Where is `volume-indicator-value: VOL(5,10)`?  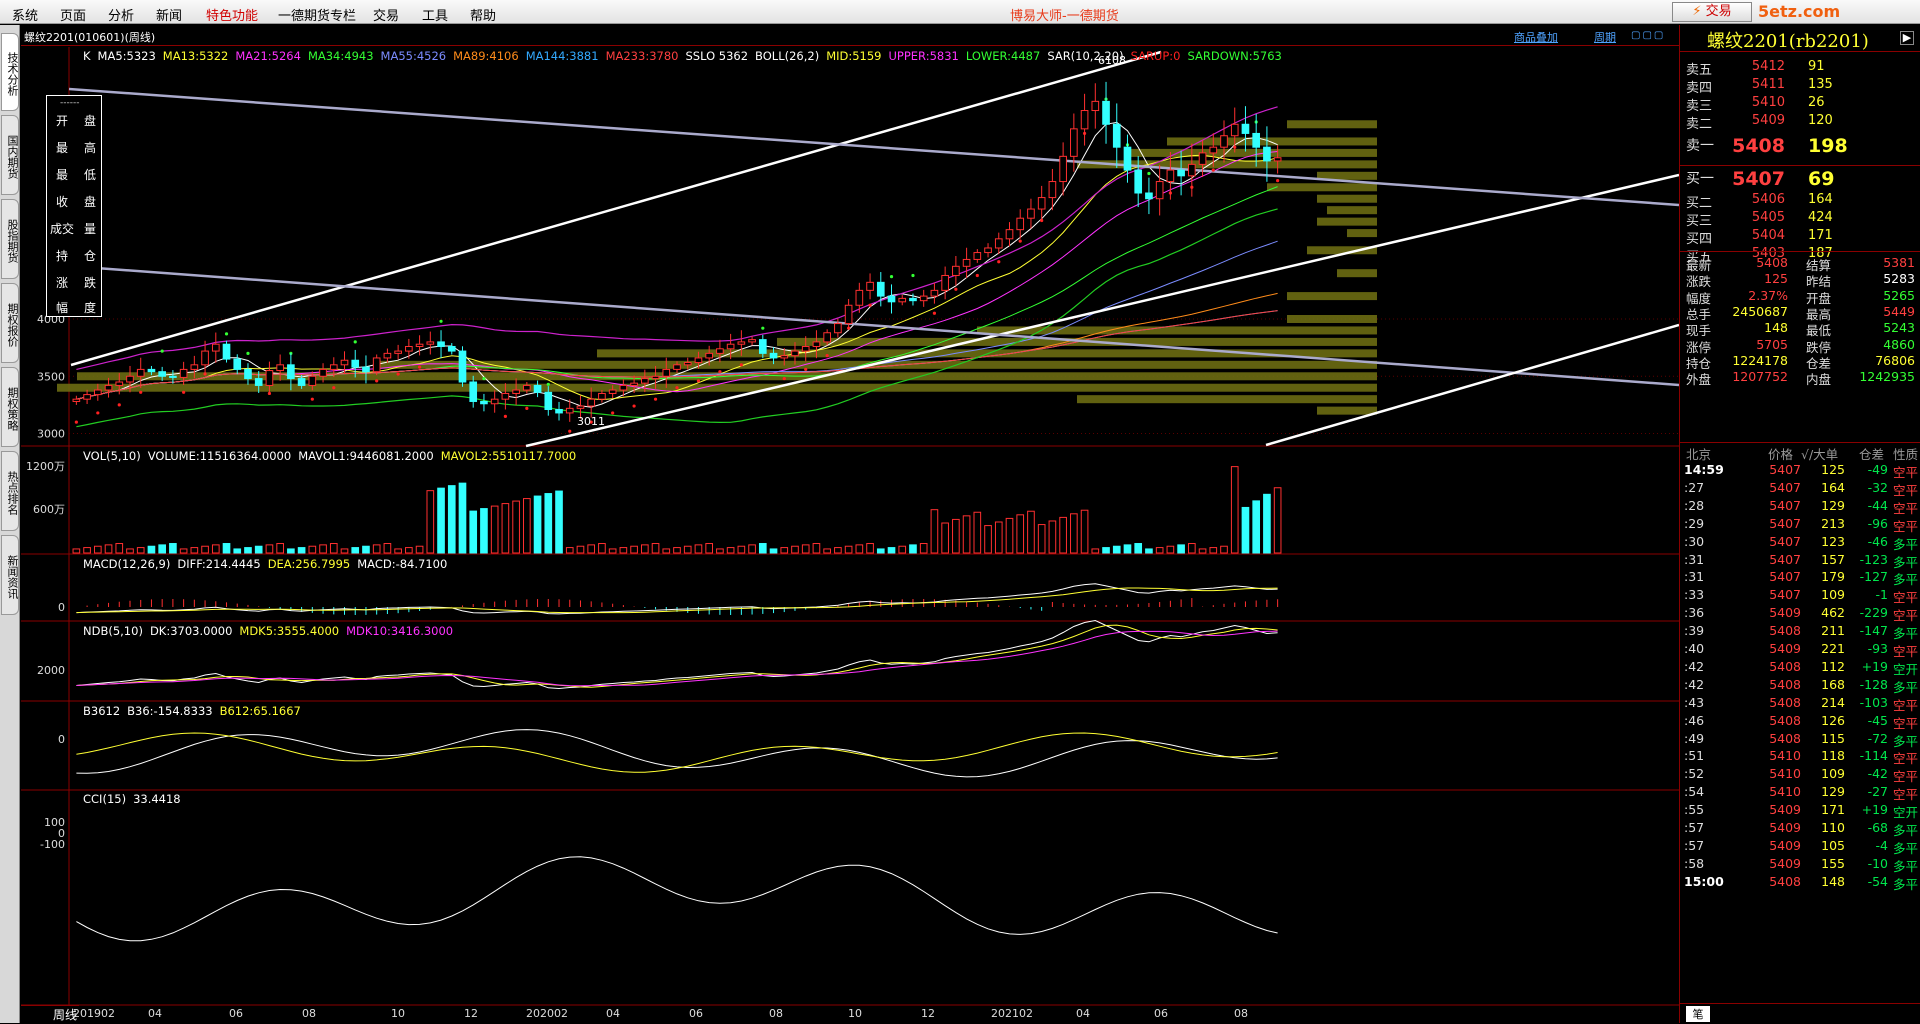 volume-indicator-value: VOL(5,10) is located at coordinates (112, 456).